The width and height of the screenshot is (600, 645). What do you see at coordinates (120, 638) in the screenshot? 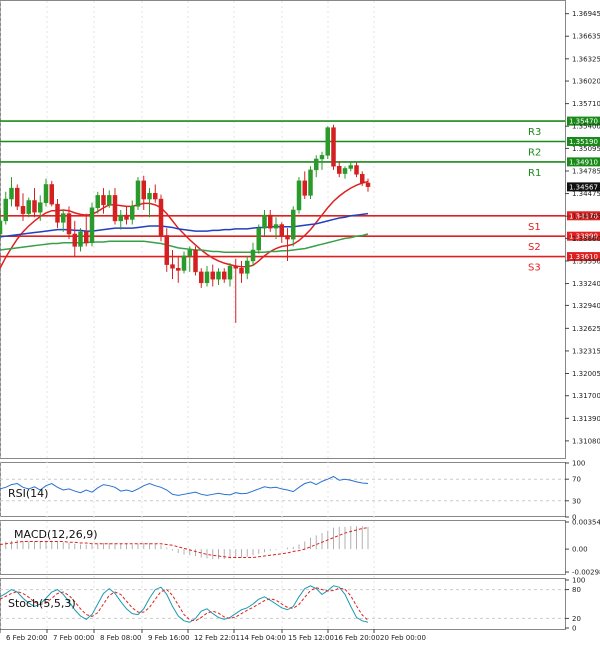
I see `time-tick-label: 8 Feb 08:00` at bounding box center [120, 638].